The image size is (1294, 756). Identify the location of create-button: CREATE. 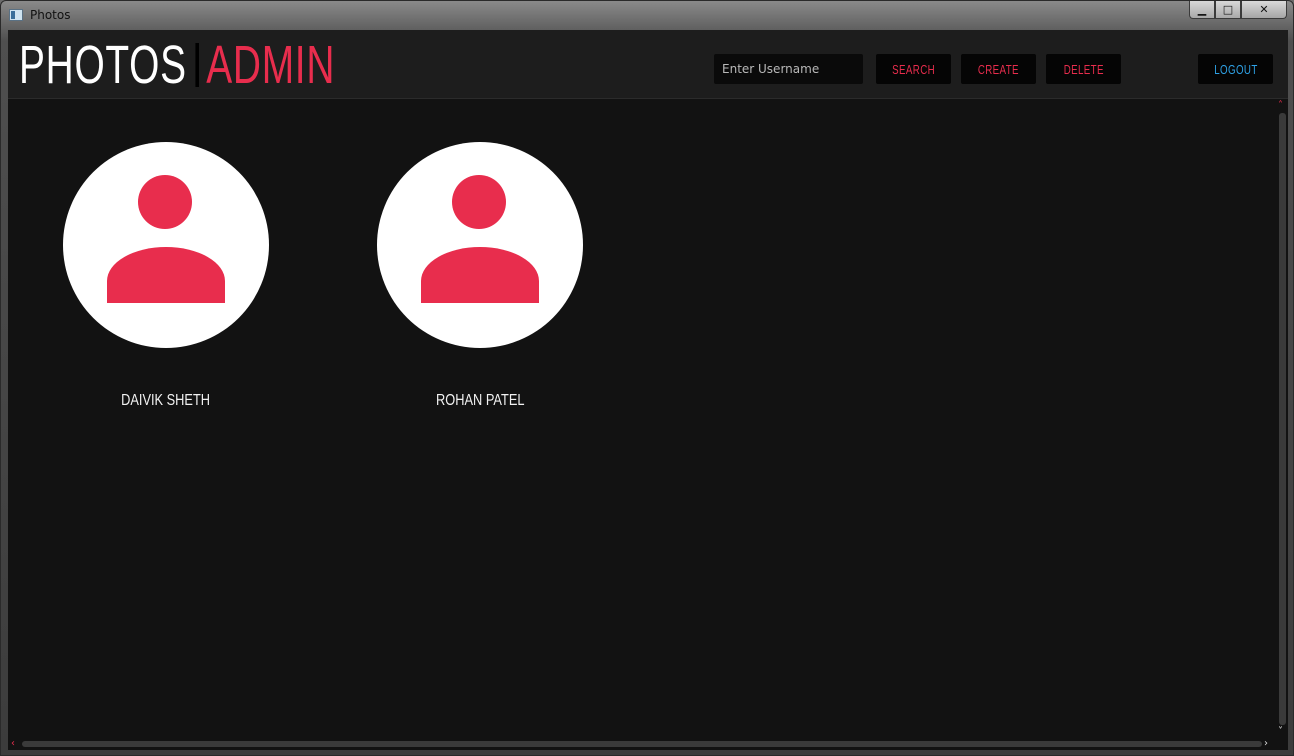
(998, 69).